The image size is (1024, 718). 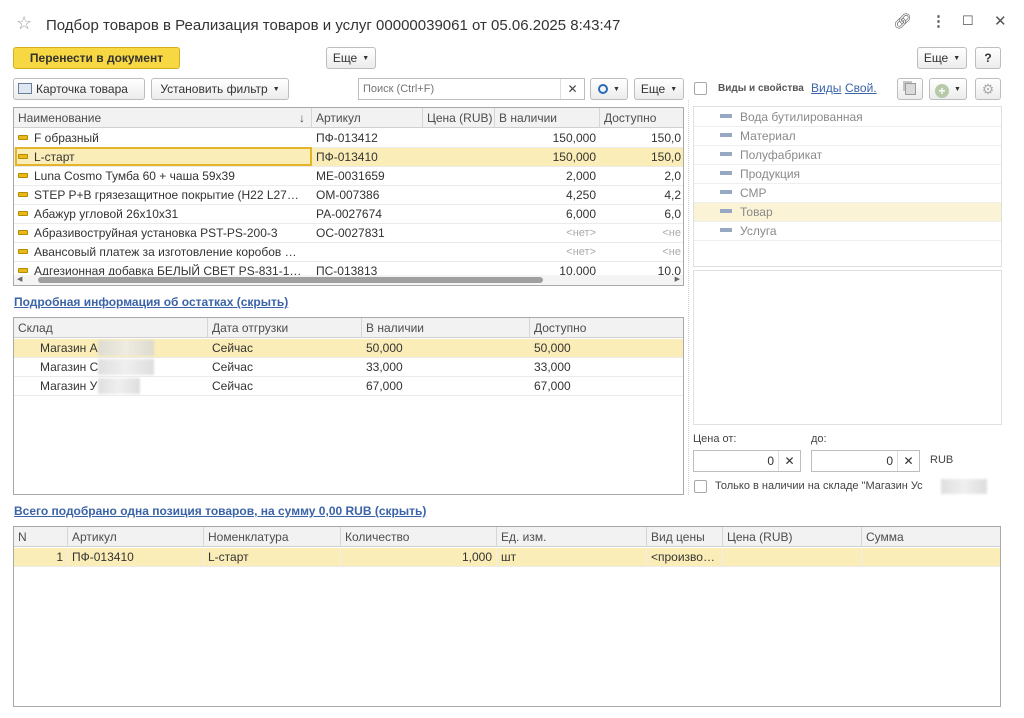 I want to click on only-in-stock-checkbox, so click(x=700, y=486).